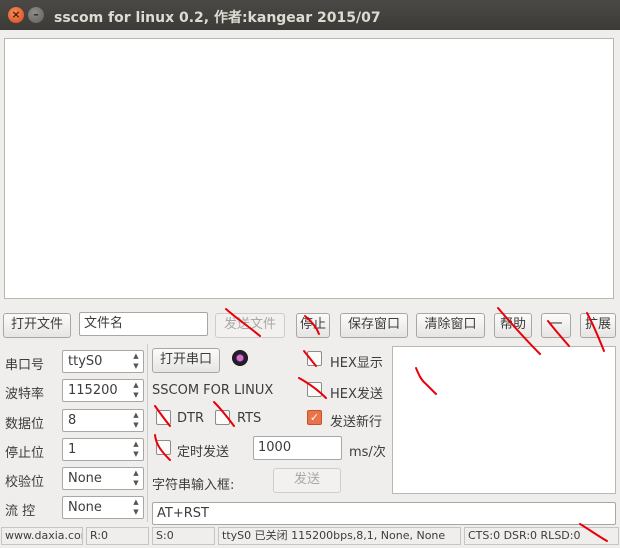 This screenshot has height=548, width=620. What do you see at coordinates (25, 482) in the screenshot?
I see `parity-label: 校验位` at bounding box center [25, 482].